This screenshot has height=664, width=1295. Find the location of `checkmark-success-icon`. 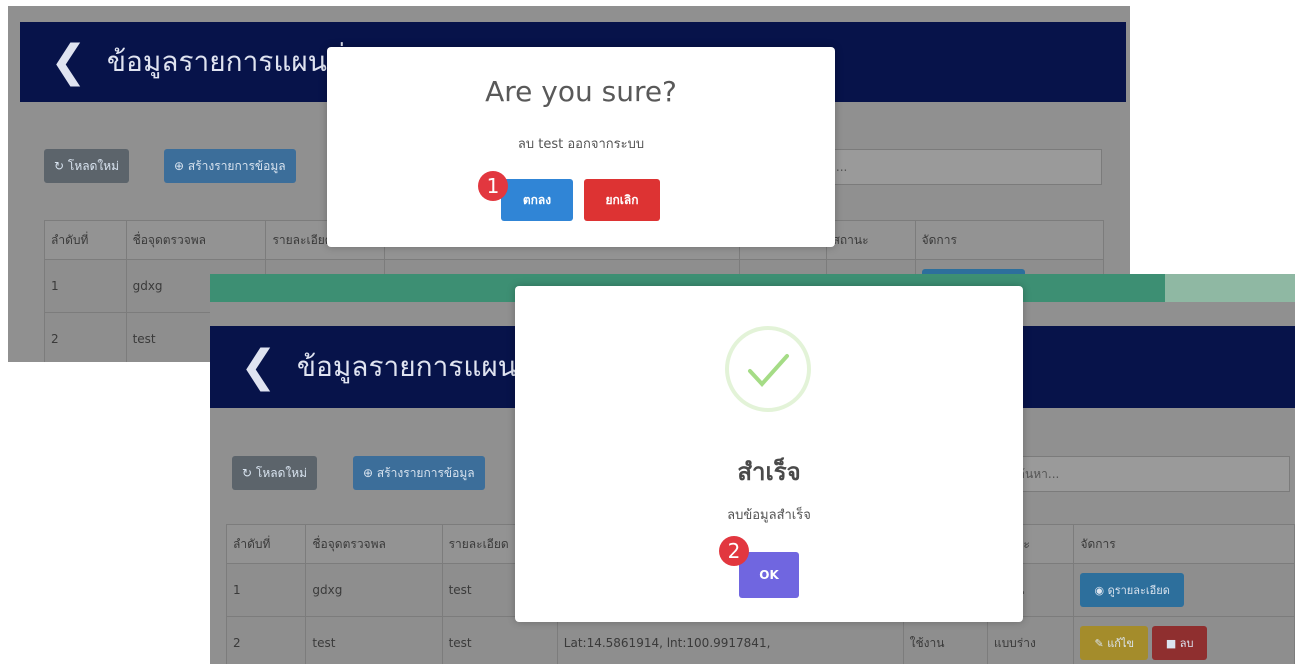

checkmark-success-icon is located at coordinates (768, 369).